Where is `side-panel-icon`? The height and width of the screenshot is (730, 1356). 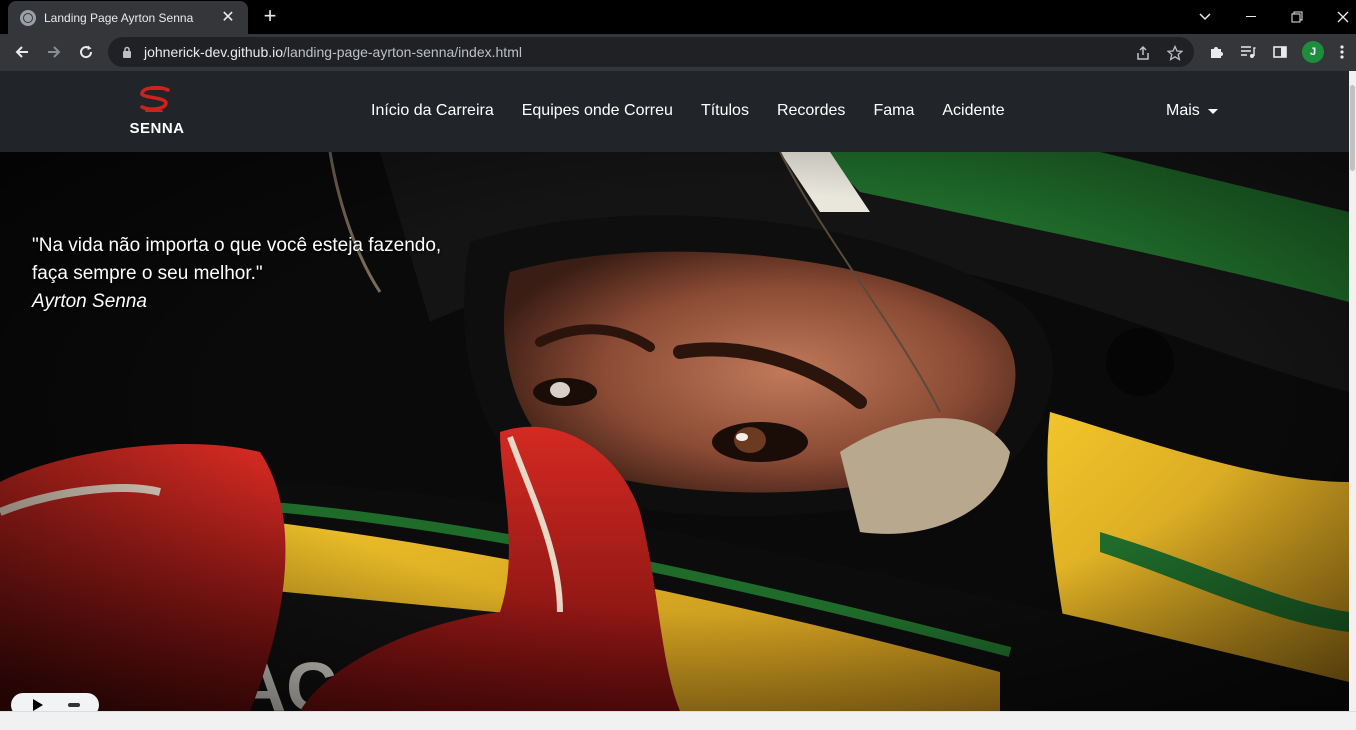
side-panel-icon is located at coordinates (1280, 52).